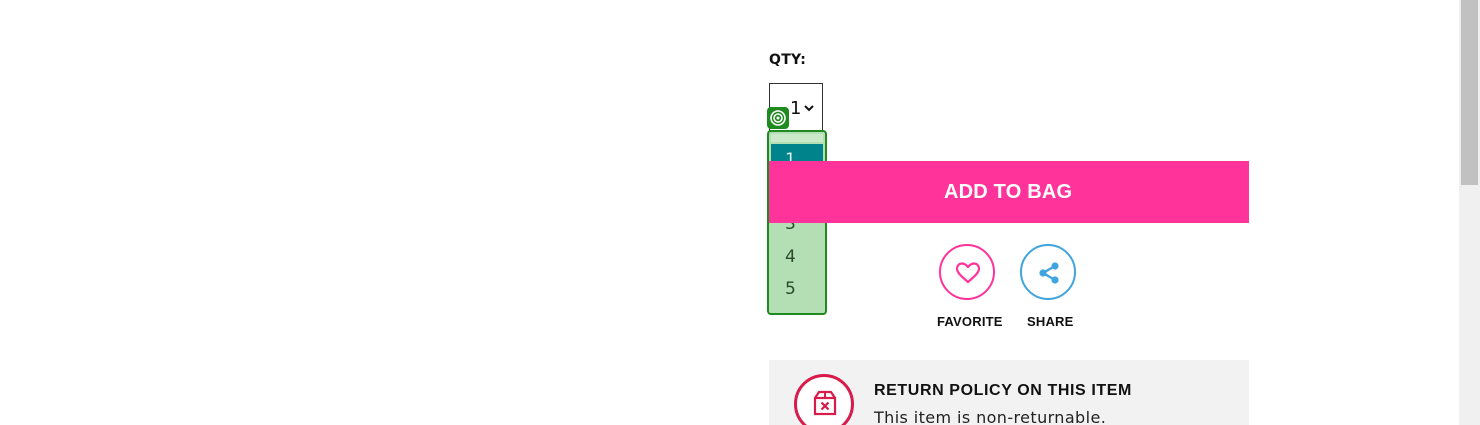 Image resolution: width=1480 pixels, height=425 pixels. What do you see at coordinates (824, 399) in the screenshot?
I see `box-x-icon` at bounding box center [824, 399].